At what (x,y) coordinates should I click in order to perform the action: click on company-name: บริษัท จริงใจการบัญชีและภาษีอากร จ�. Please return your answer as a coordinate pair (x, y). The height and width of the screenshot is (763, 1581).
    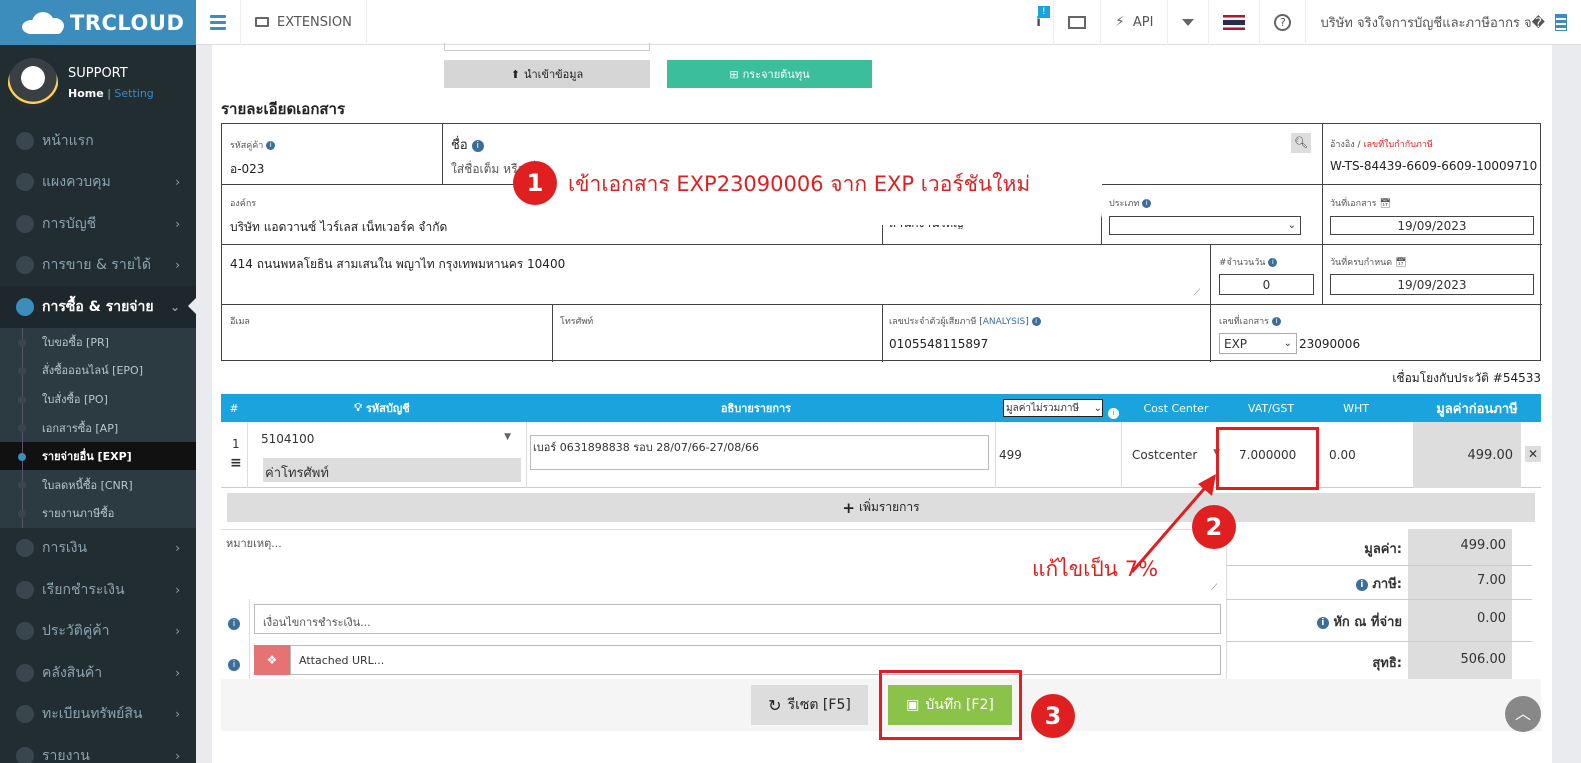
    Looking at the image, I should click on (1432, 23).